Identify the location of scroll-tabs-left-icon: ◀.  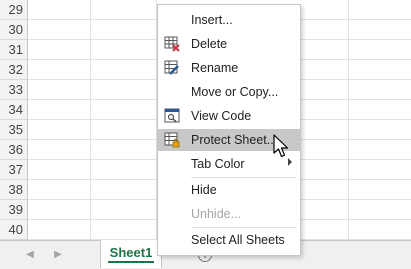
(30, 255).